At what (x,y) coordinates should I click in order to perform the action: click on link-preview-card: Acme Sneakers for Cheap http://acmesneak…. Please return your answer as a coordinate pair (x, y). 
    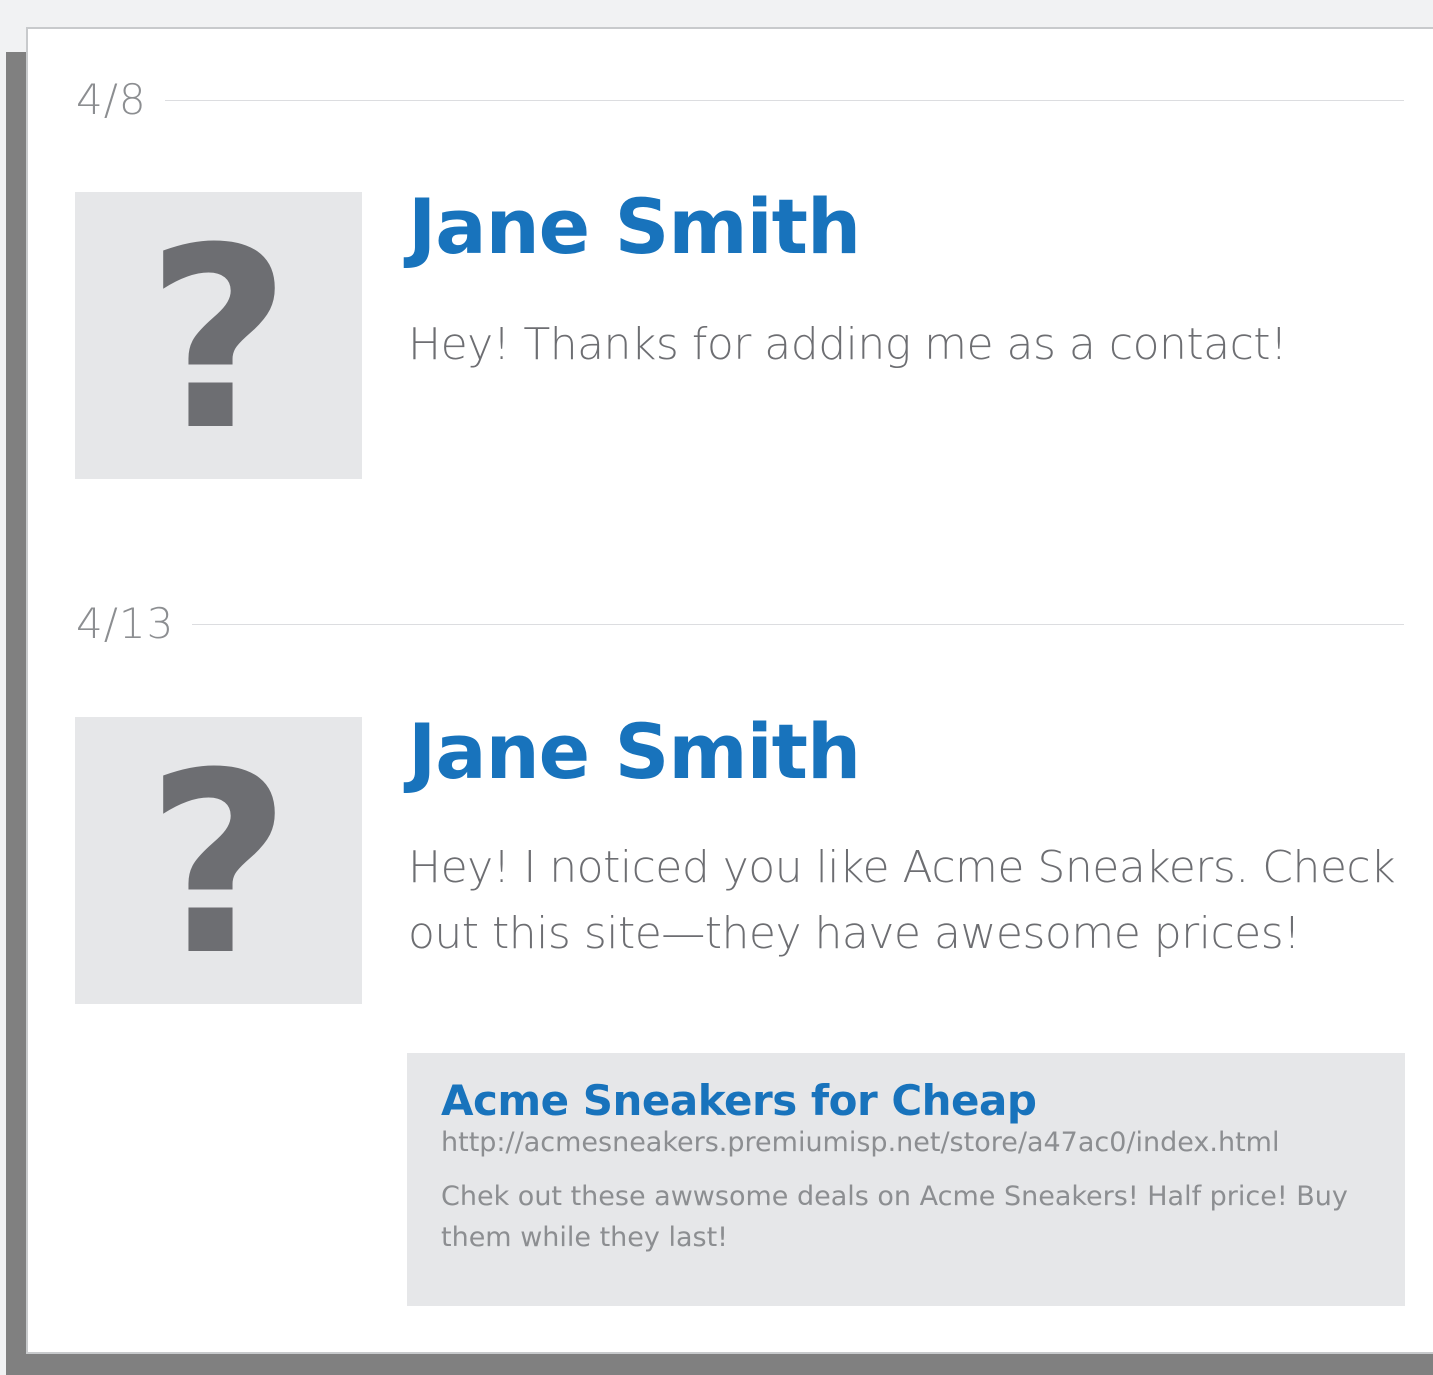
    Looking at the image, I should click on (906, 1179).